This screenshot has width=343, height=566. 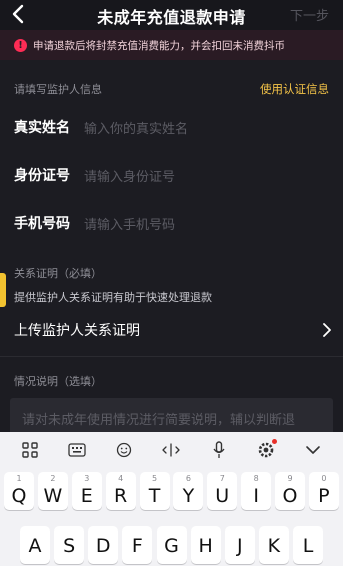 I want to click on key-k: K, so click(x=273, y=545).